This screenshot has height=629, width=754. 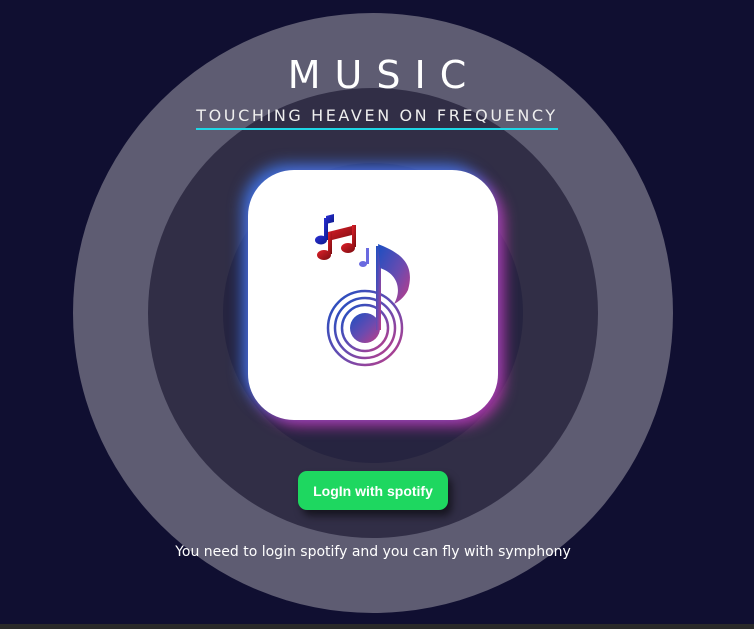 What do you see at coordinates (362, 290) in the screenshot?
I see `music-note-icon` at bounding box center [362, 290].